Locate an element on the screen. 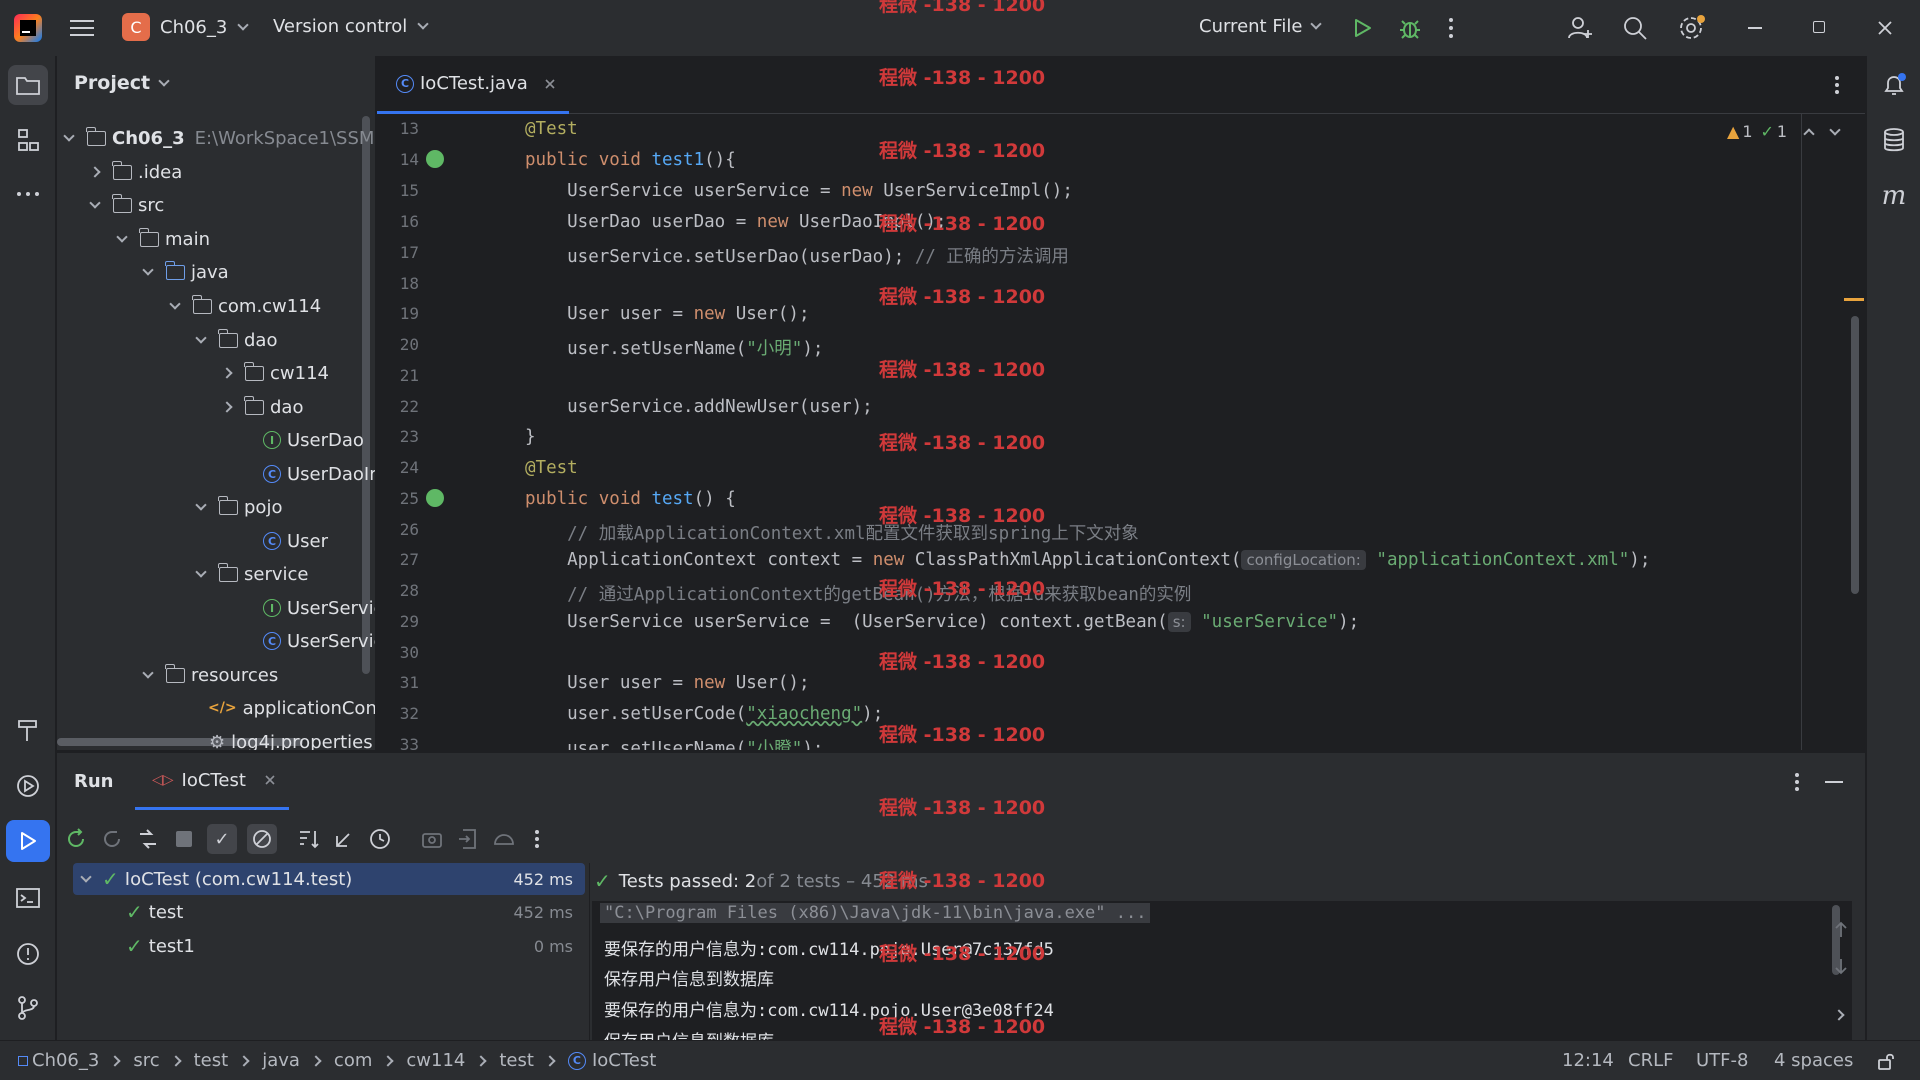  tree-item-java: java is located at coordinates (185, 272).